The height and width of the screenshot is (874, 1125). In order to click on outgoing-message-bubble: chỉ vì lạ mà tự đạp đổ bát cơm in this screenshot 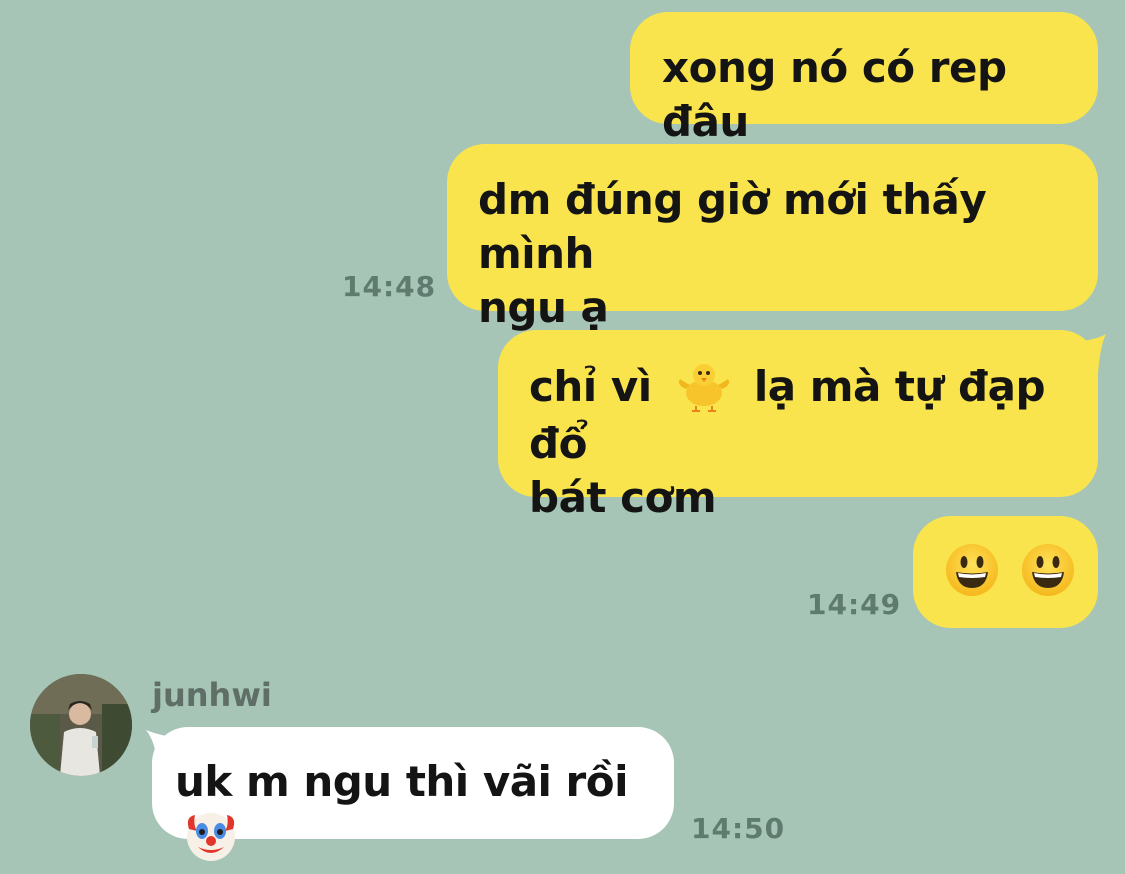, I will do `click(798, 426)`.